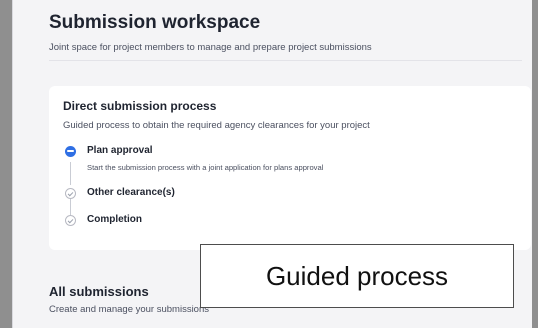  What do you see at coordinates (140, 106) in the screenshot?
I see `card-title: Direct submission process` at bounding box center [140, 106].